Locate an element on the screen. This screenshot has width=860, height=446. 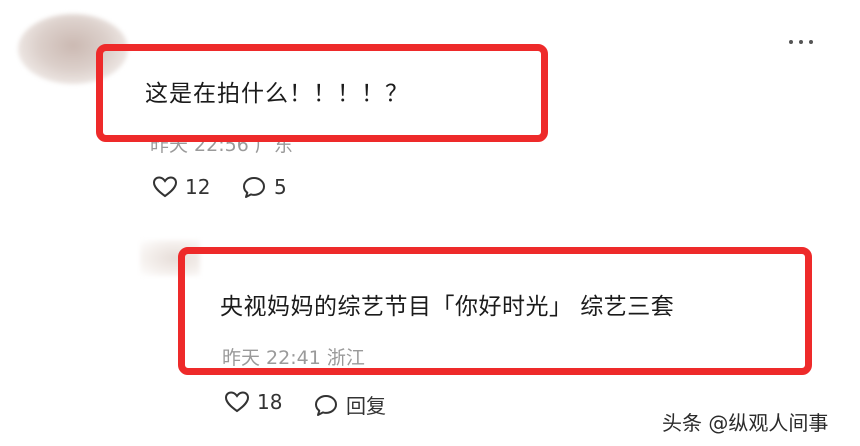
like-count: 18 is located at coordinates (270, 402).